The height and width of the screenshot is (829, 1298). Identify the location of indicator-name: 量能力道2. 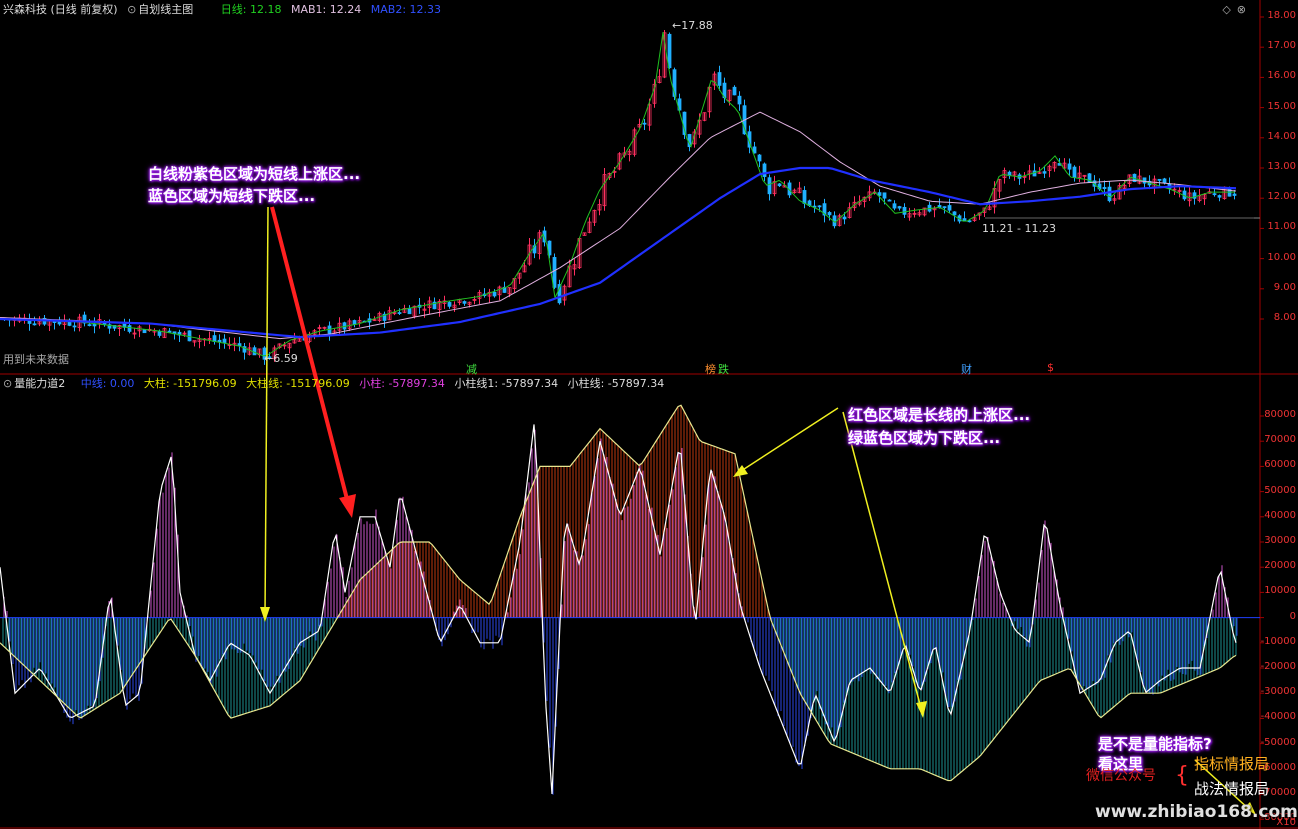
(40, 383).